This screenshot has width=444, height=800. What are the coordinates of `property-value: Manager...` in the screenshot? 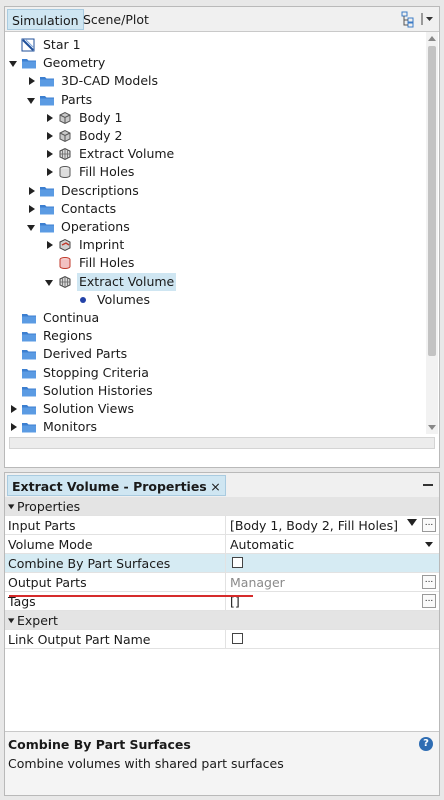 It's located at (332, 582).